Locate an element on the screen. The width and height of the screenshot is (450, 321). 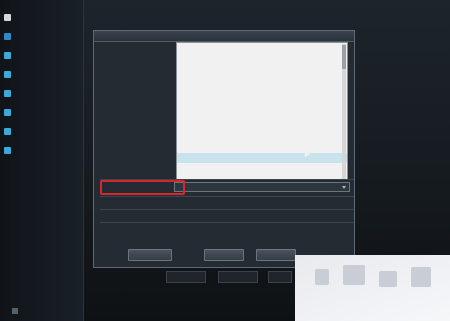
sidebar-item-hdd is located at coordinates (42, 93).